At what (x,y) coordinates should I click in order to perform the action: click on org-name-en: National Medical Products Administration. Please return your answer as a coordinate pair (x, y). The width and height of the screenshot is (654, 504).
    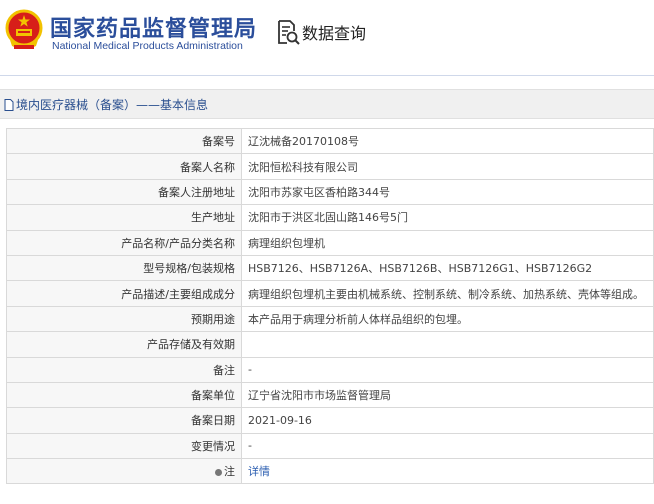
    Looking at the image, I should click on (147, 46).